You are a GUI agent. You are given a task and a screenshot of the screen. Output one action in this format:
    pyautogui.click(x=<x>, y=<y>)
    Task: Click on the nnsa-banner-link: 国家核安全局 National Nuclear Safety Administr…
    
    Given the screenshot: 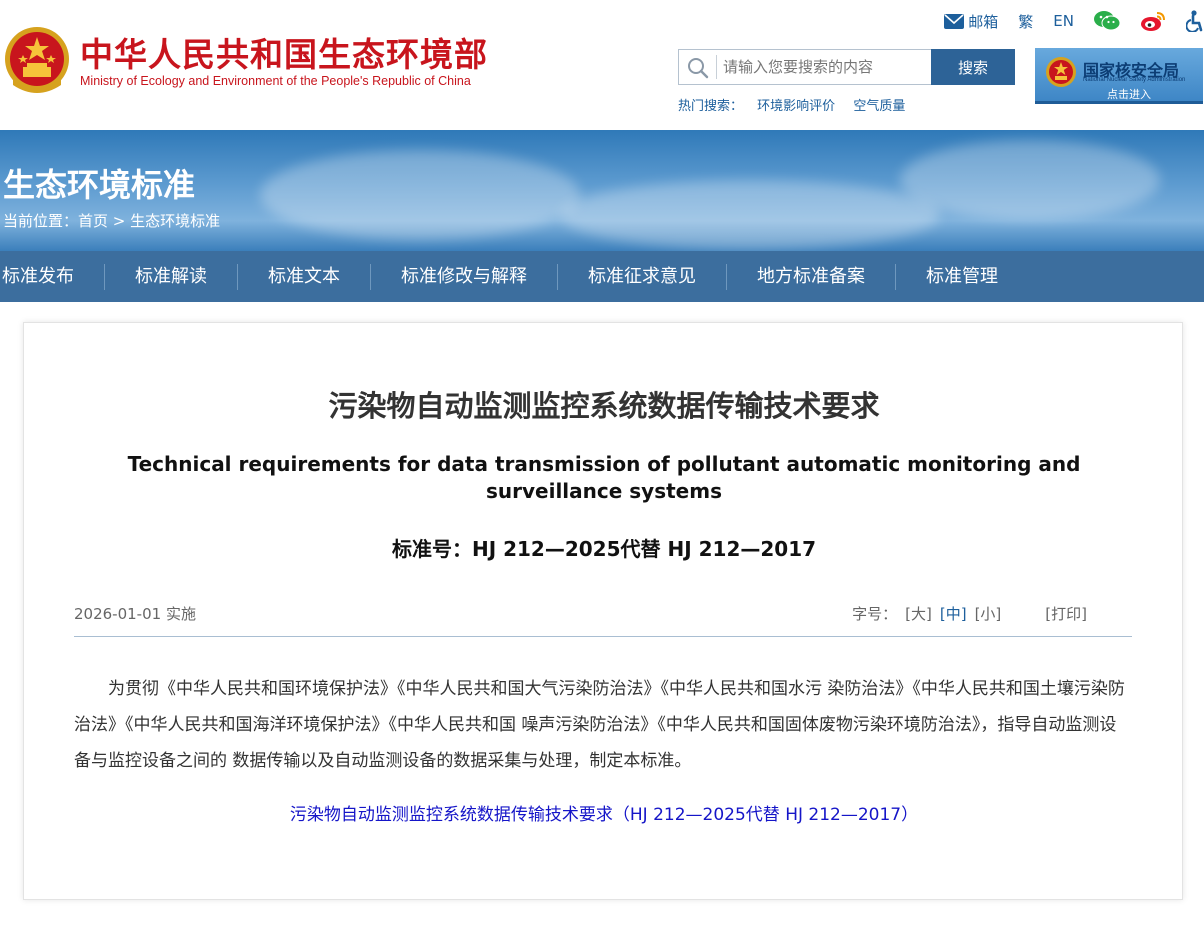 What is the action you would take?
    pyautogui.click(x=1119, y=76)
    